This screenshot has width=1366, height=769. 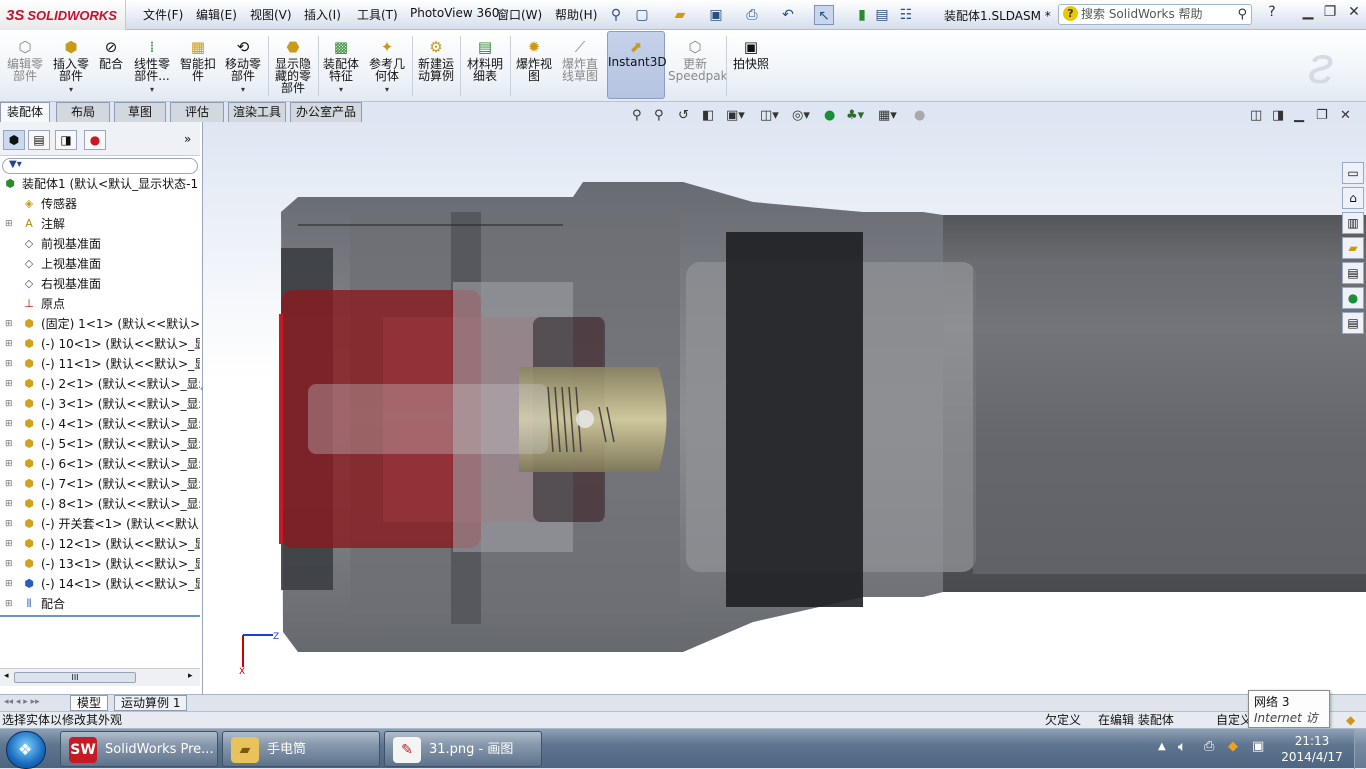 What do you see at coordinates (377, 14) in the screenshot?
I see `menu-tools: 工具(T)` at bounding box center [377, 14].